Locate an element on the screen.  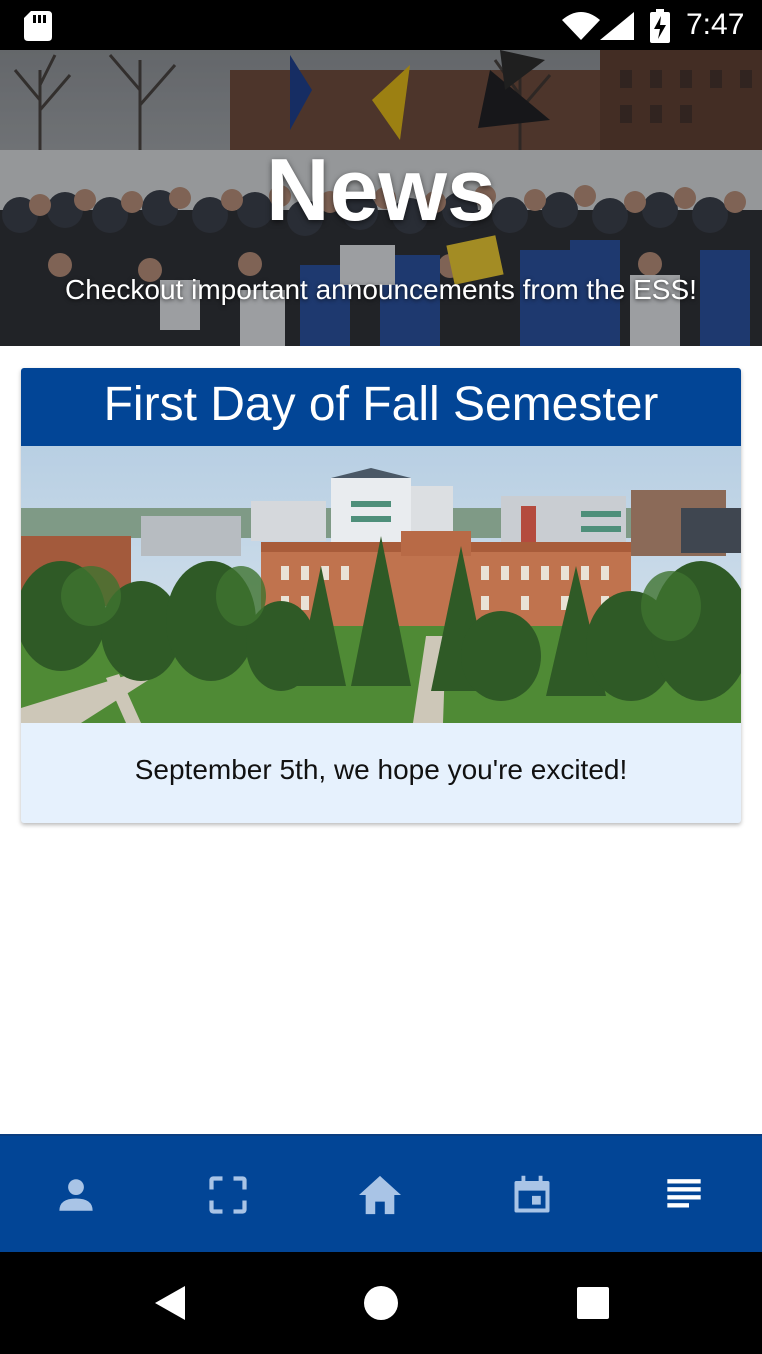
android-navigation-bar is located at coordinates (381, 1303).